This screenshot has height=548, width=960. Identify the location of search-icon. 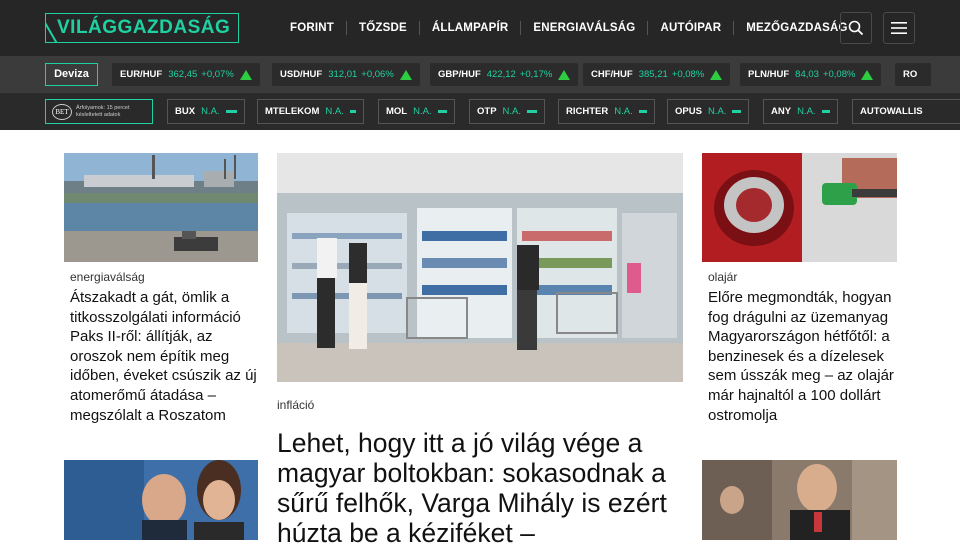
(856, 28).